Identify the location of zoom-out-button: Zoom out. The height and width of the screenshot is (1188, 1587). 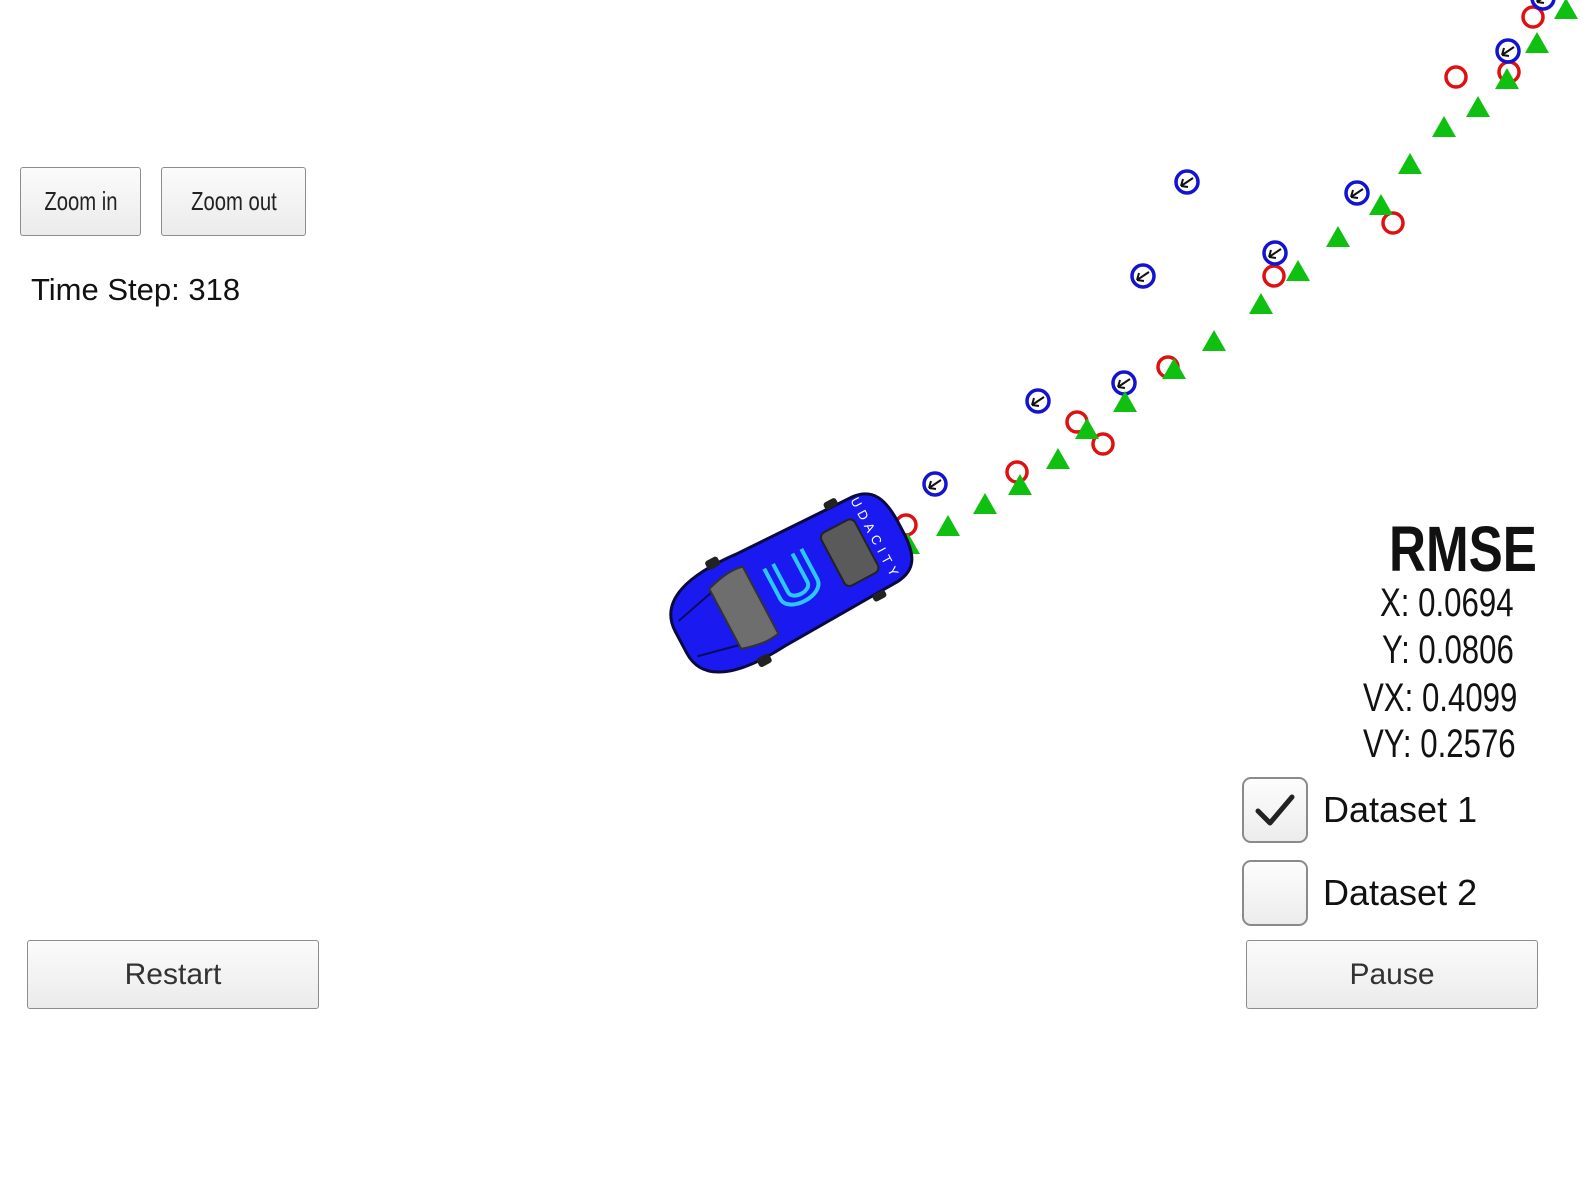
(233, 201).